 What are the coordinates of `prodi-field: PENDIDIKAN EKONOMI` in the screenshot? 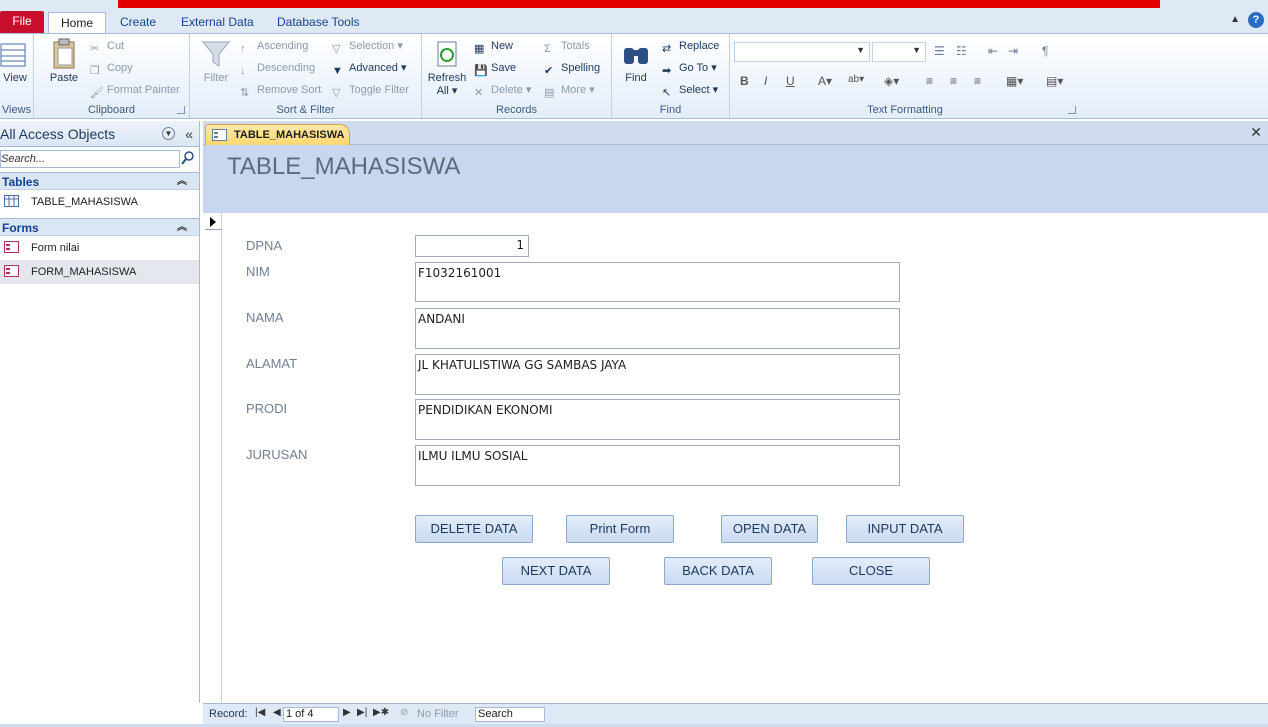 It's located at (657, 419).